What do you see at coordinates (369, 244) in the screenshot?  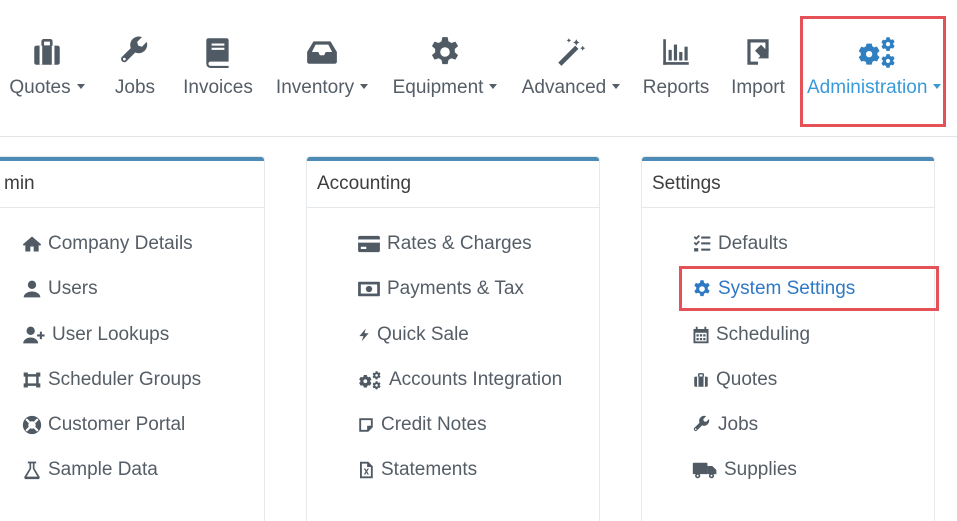 I see `credit-card-icon` at bounding box center [369, 244].